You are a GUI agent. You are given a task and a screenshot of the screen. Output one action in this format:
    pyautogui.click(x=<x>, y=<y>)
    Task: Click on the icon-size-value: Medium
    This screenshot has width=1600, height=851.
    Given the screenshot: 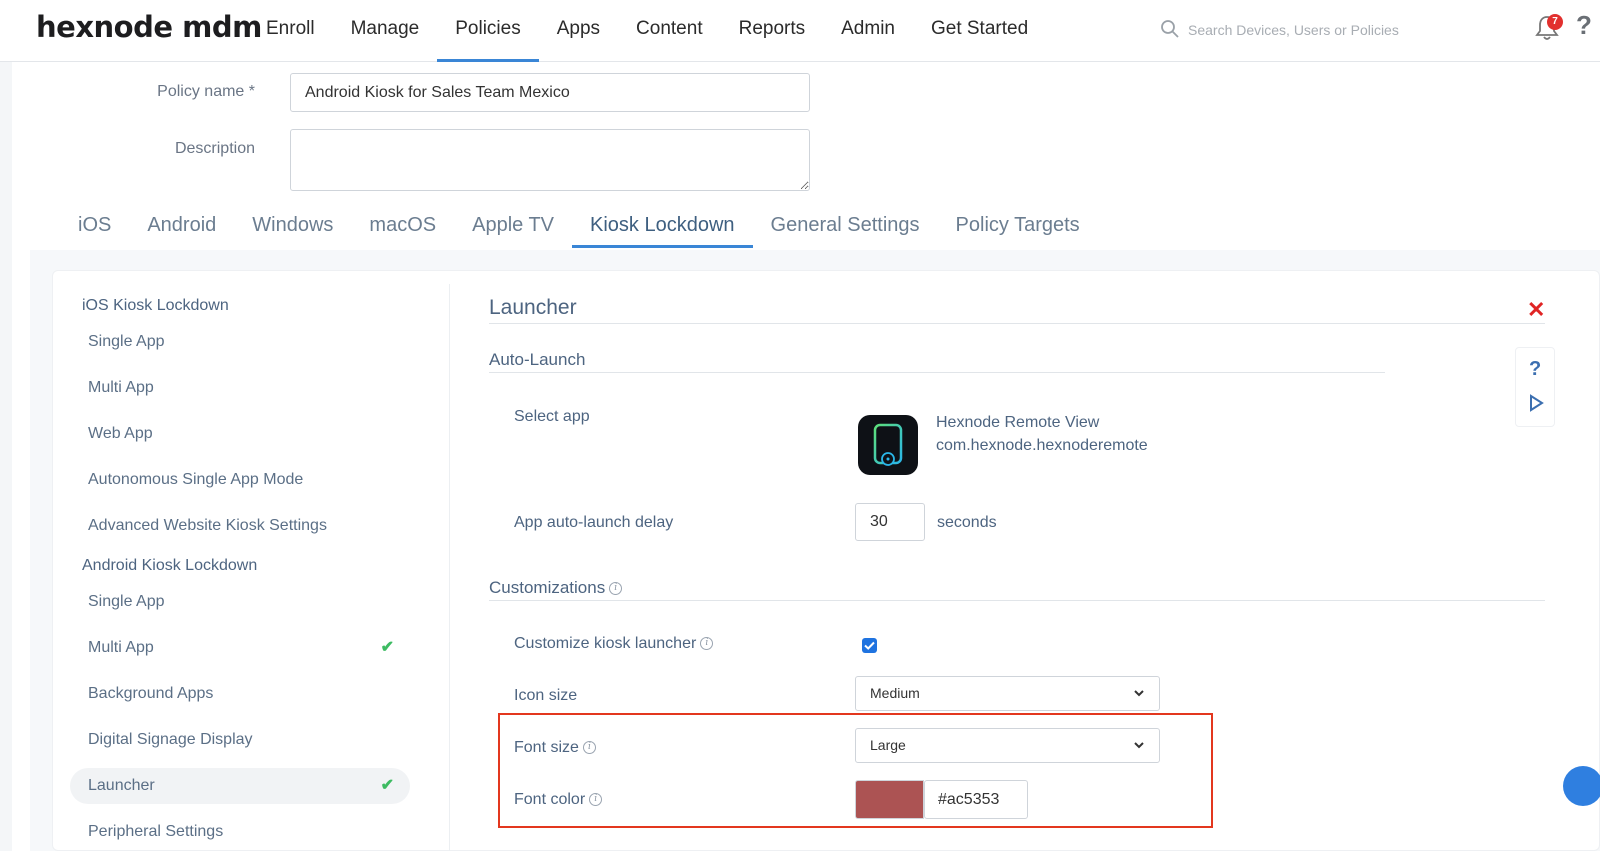 What is the action you would take?
    pyautogui.click(x=895, y=693)
    